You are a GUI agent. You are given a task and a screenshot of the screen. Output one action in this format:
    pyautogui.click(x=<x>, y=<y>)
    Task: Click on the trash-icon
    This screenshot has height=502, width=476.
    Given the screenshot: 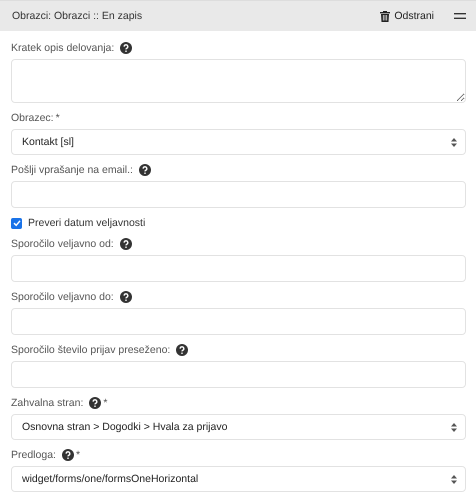 What is the action you would take?
    pyautogui.click(x=385, y=16)
    